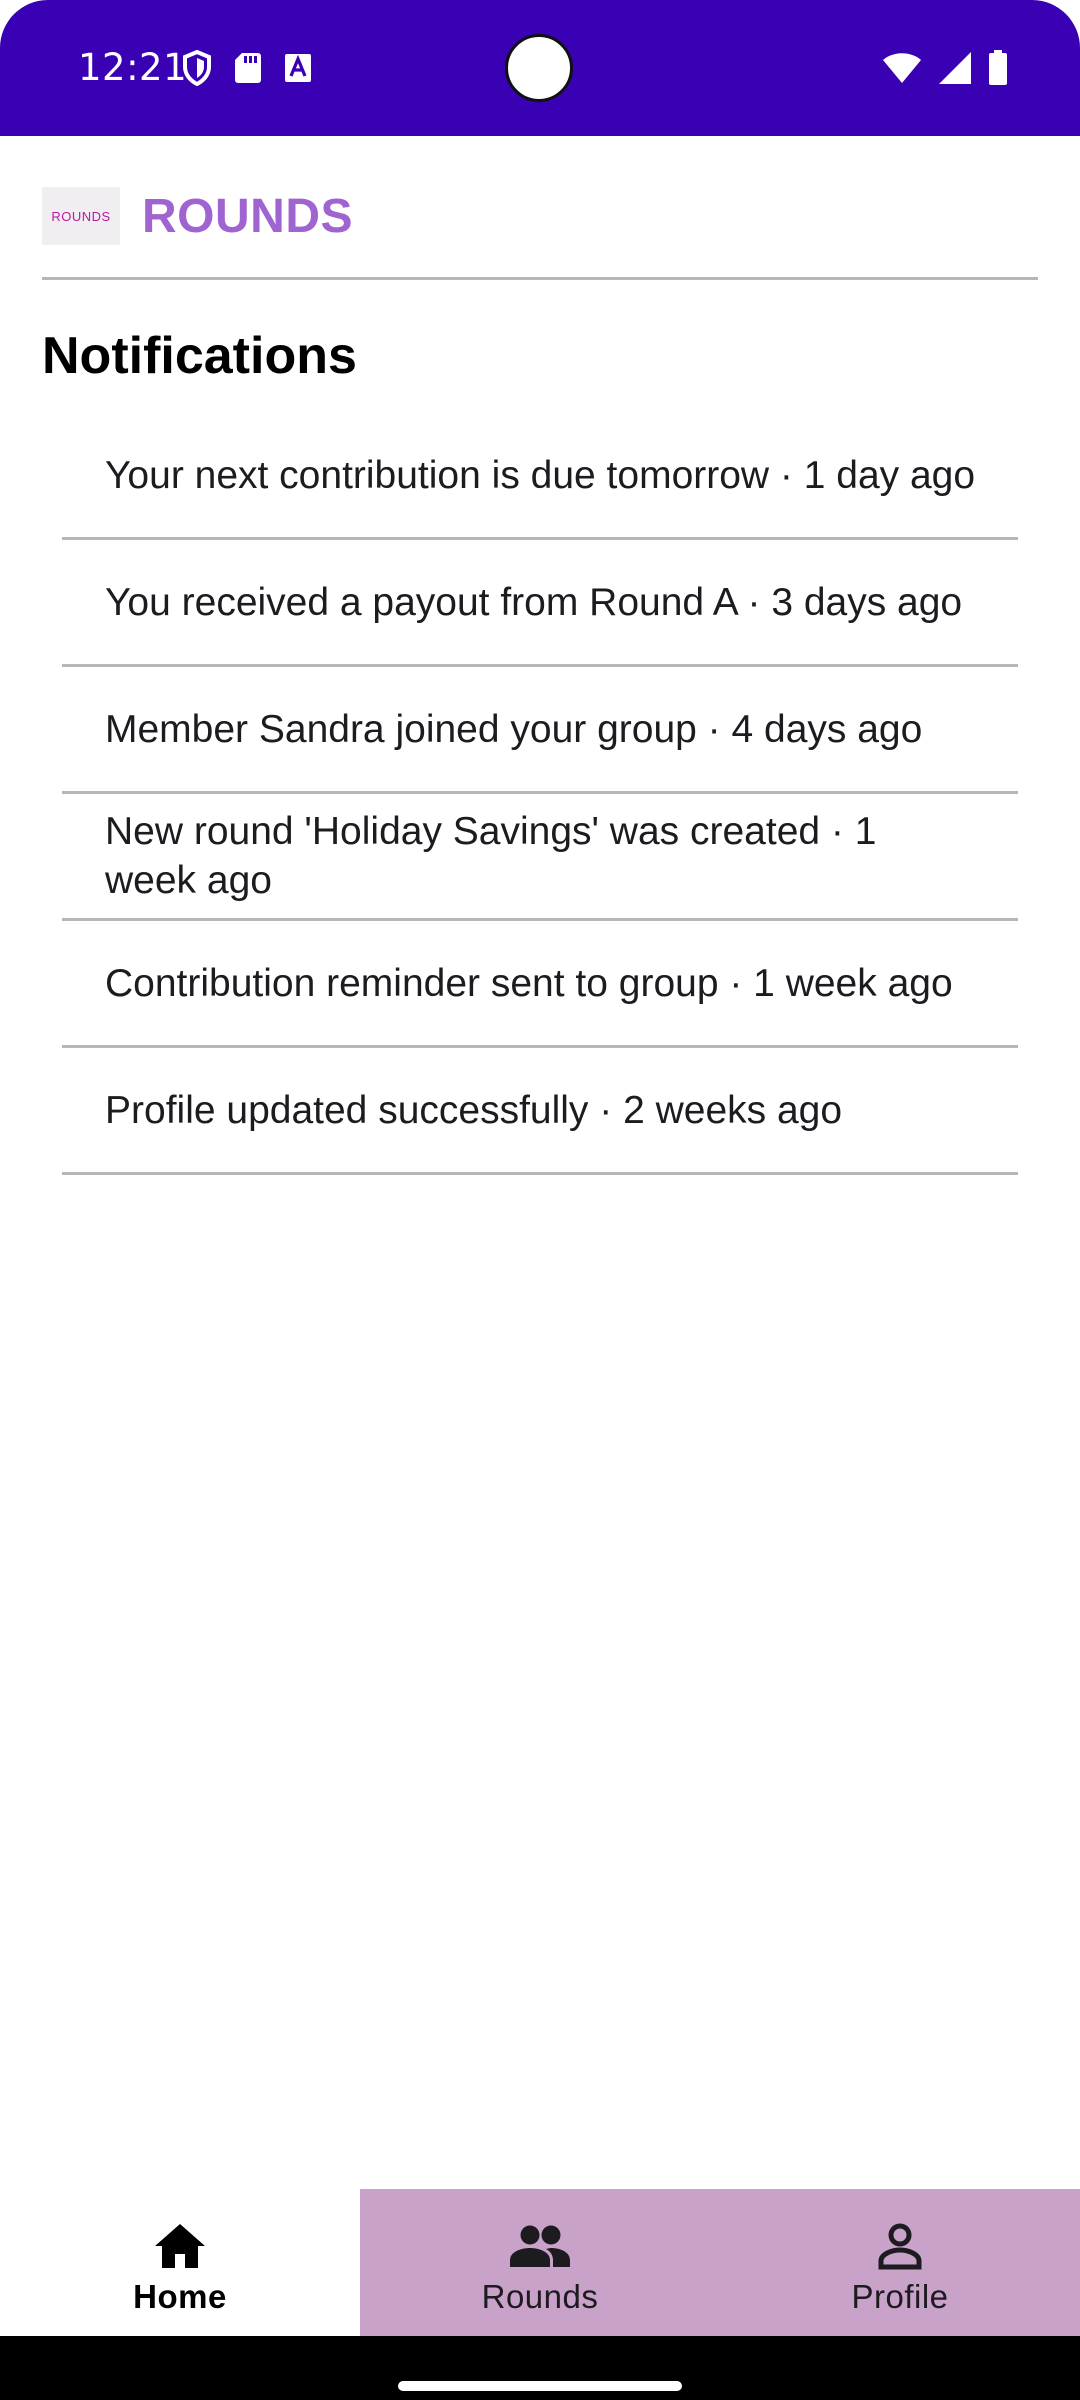 The image size is (1080, 2400). I want to click on status-left-icons, so click(247, 68).